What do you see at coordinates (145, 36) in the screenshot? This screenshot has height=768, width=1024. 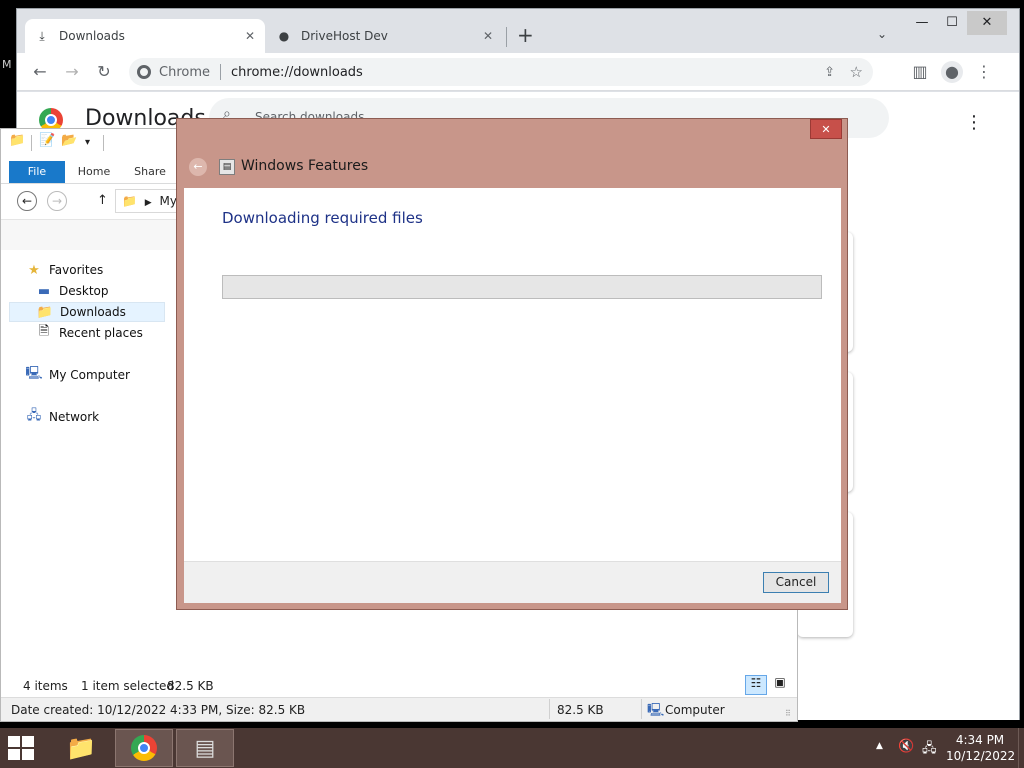 I see `tab-downloads: ⤓ Downloads ✕` at bounding box center [145, 36].